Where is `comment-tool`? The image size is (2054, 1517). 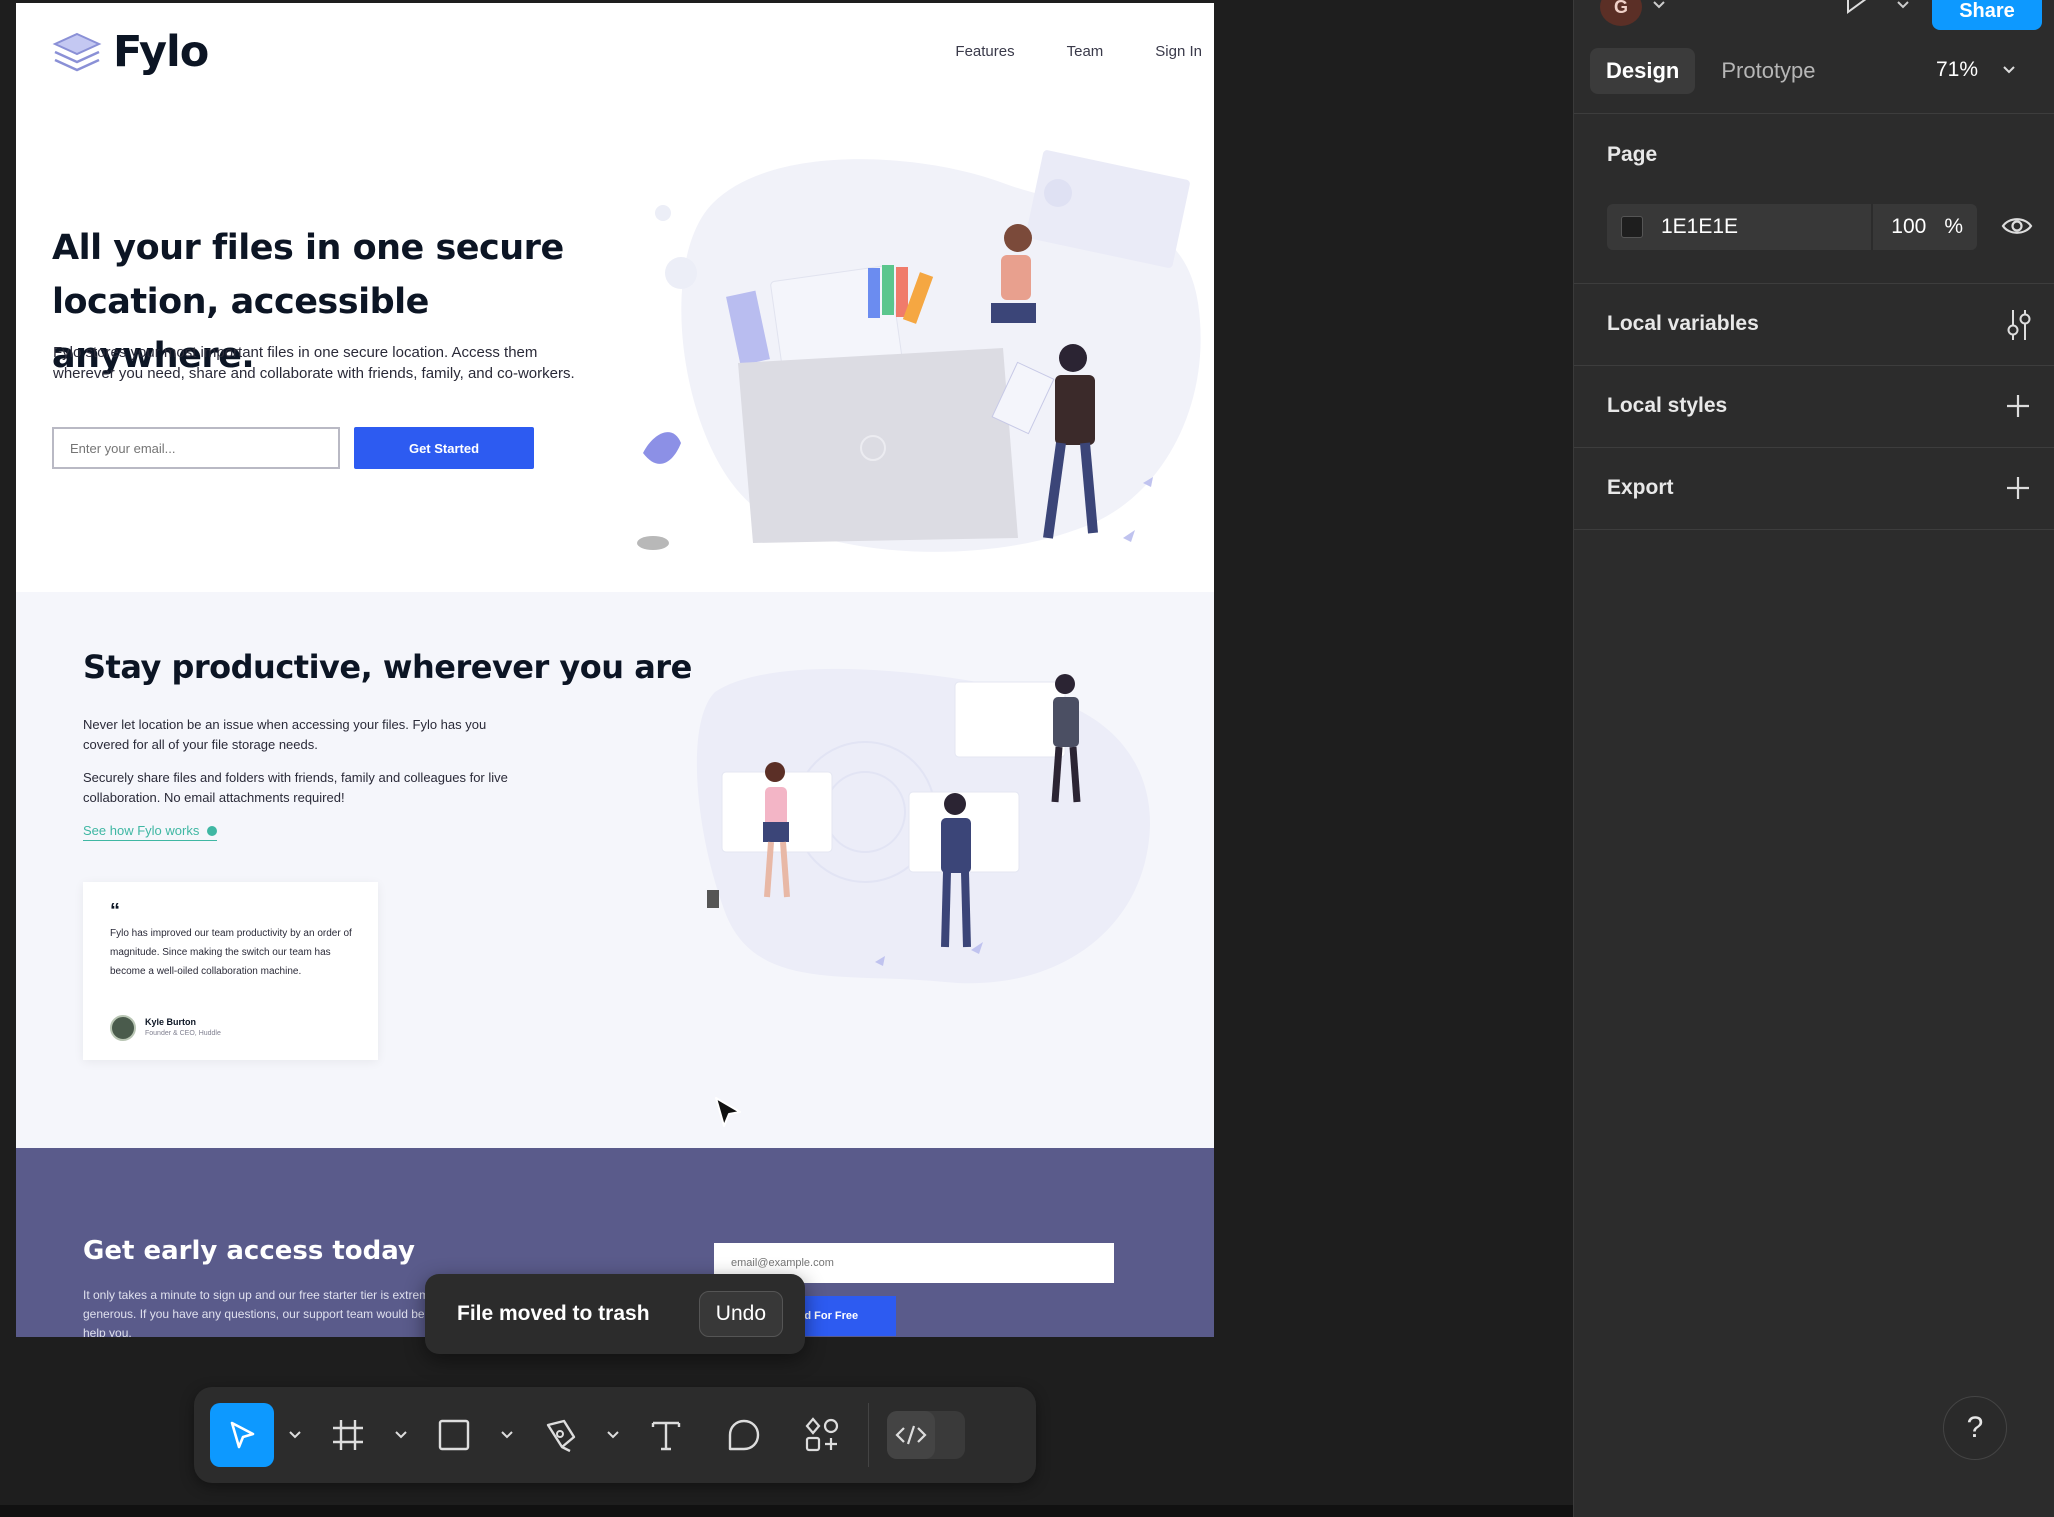
comment-tool is located at coordinates (744, 1435).